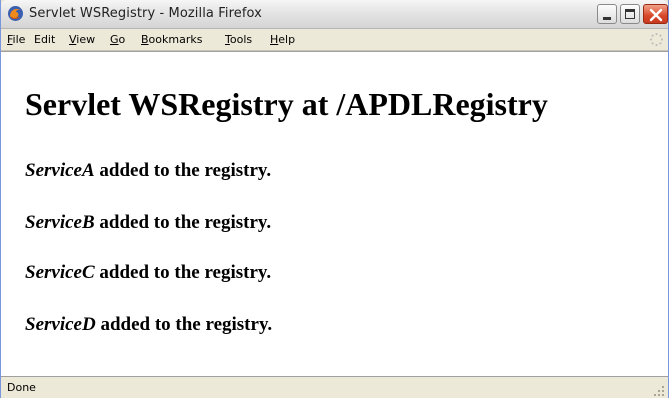 This screenshot has width=669, height=398. Describe the element at coordinates (656, 39) in the screenshot. I see `throbber-icon` at that location.